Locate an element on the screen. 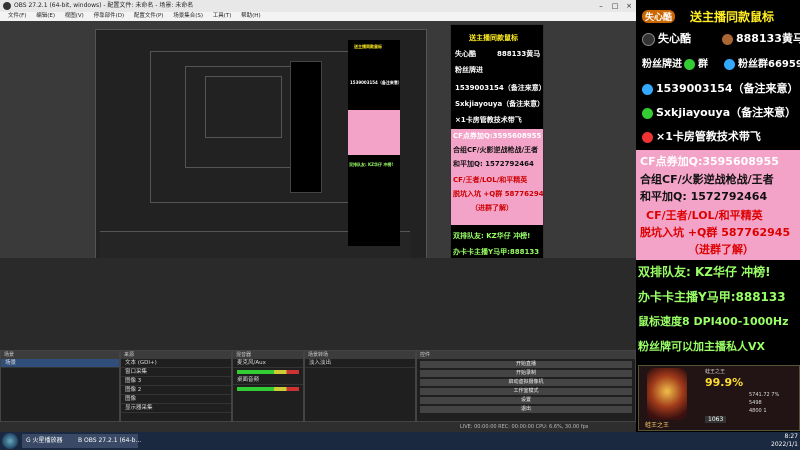 This screenshot has width=800, height=450. source-item: 文本 (GDI+) is located at coordinates (176, 363).